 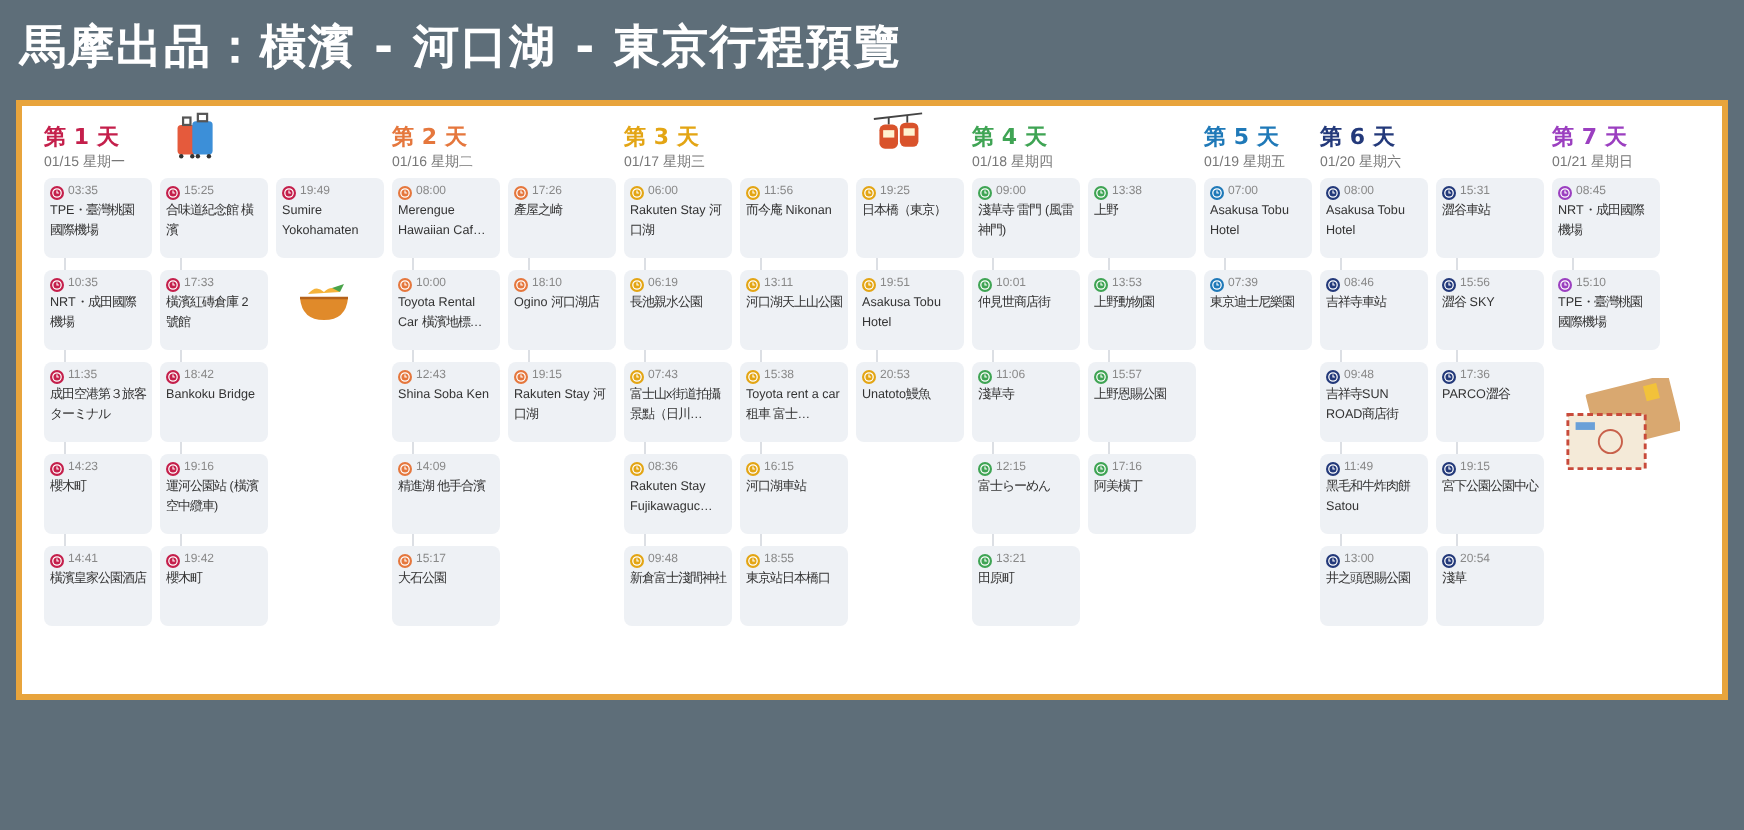 I want to click on food-bowl-icon, so click(x=324, y=302).